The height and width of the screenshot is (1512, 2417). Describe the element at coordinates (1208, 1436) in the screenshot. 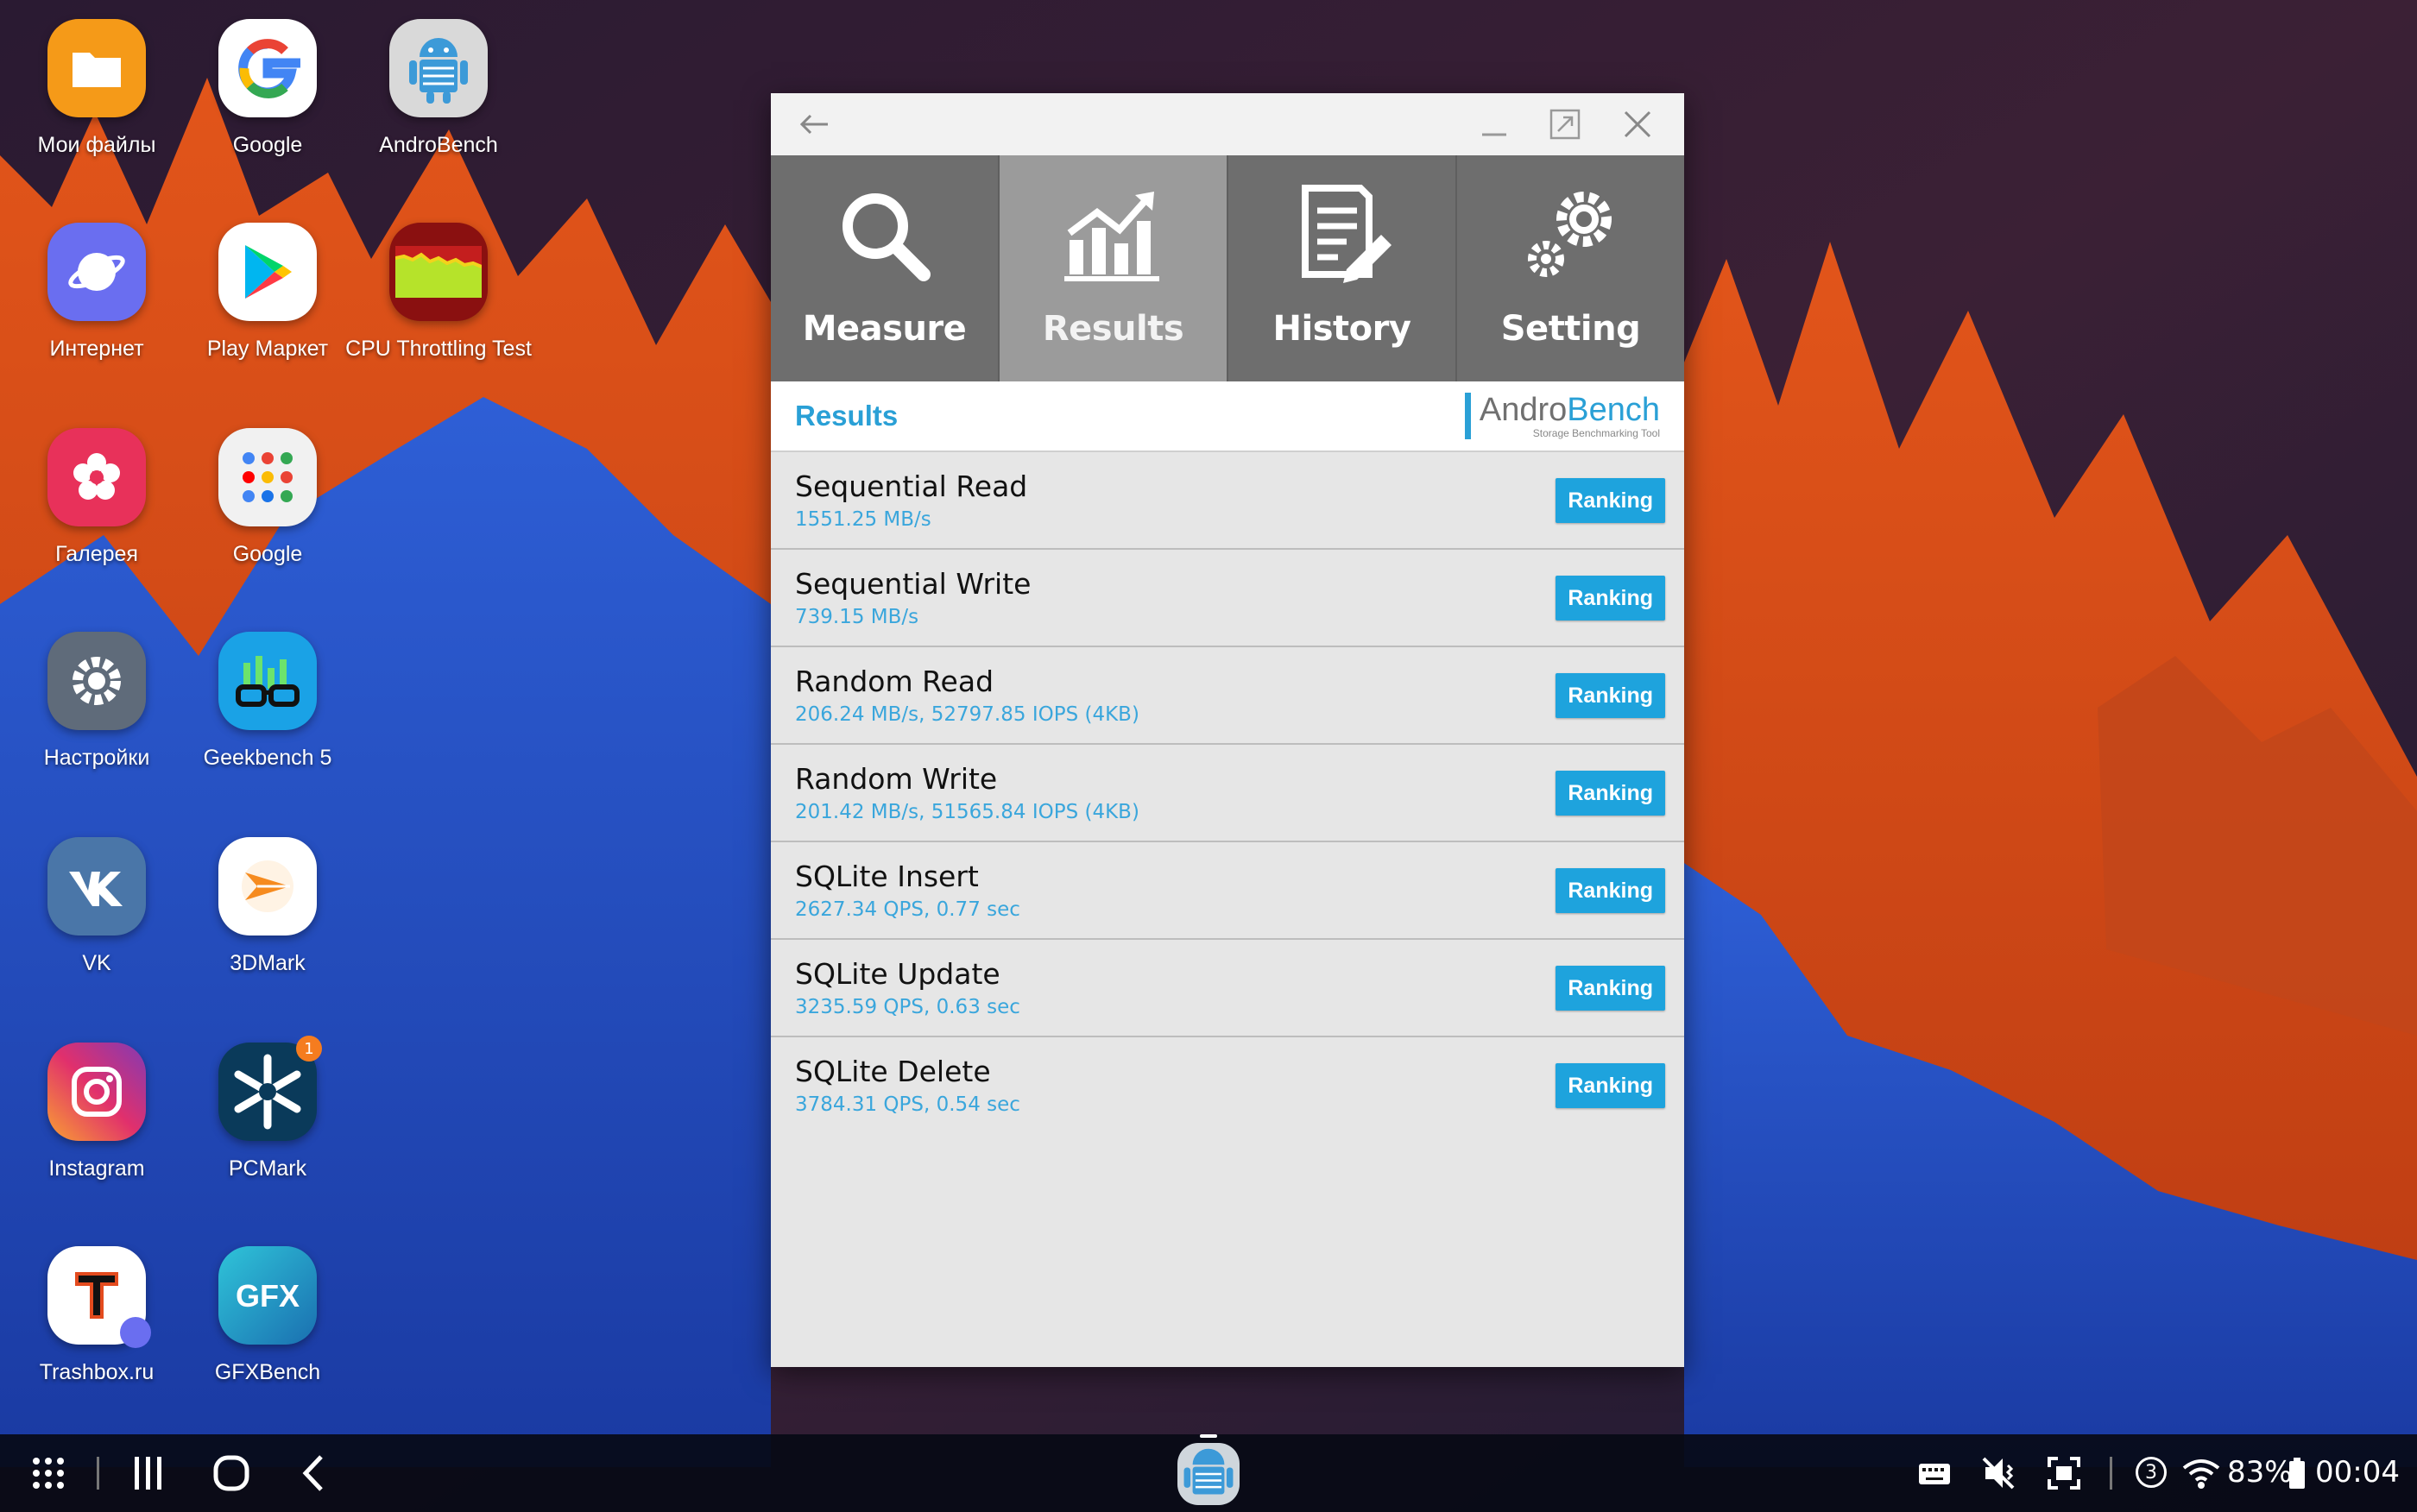

I see `running-indicator` at that location.